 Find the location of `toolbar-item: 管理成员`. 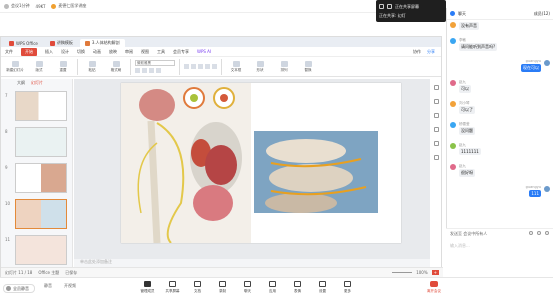

toolbar-item: 管理成员 is located at coordinates (147, 287).